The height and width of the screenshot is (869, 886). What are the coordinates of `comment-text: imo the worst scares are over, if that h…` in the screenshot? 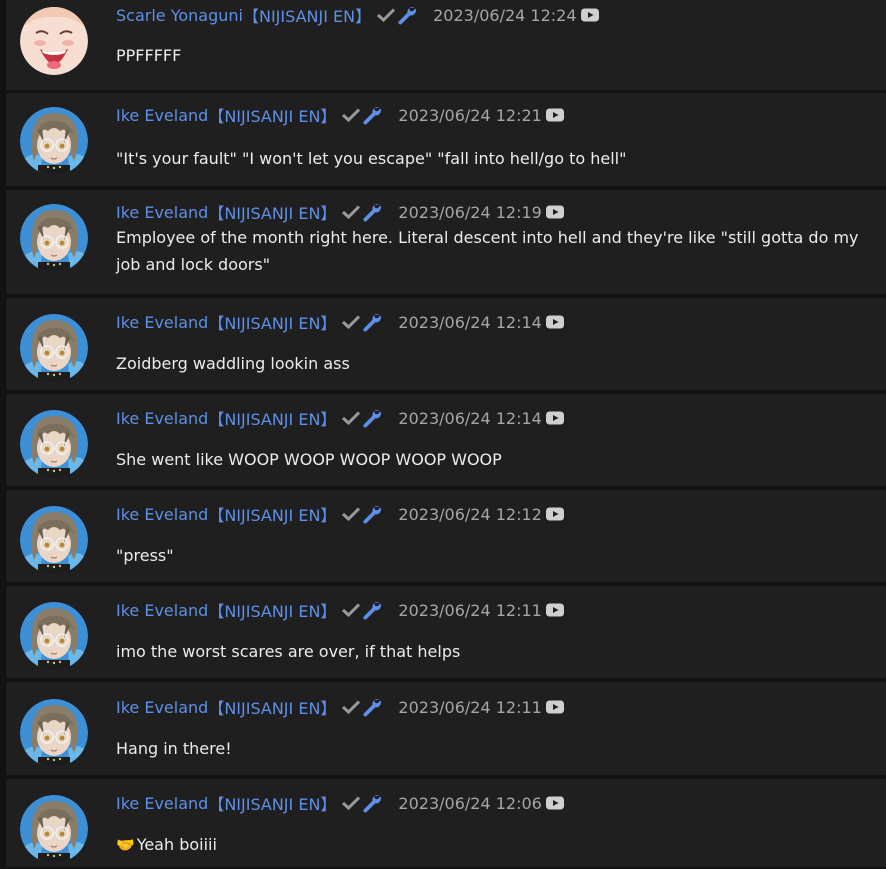 It's located at (494, 651).